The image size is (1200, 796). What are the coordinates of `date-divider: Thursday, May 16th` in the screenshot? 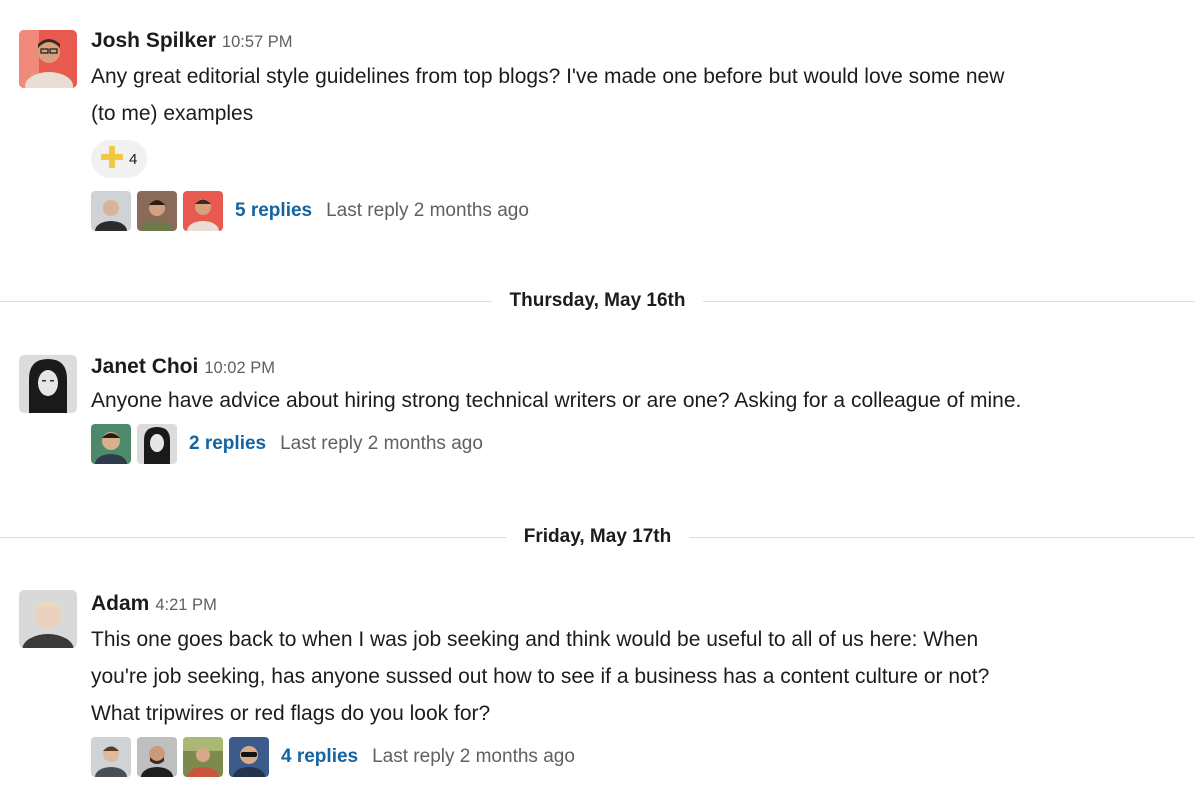 It's located at (597, 301).